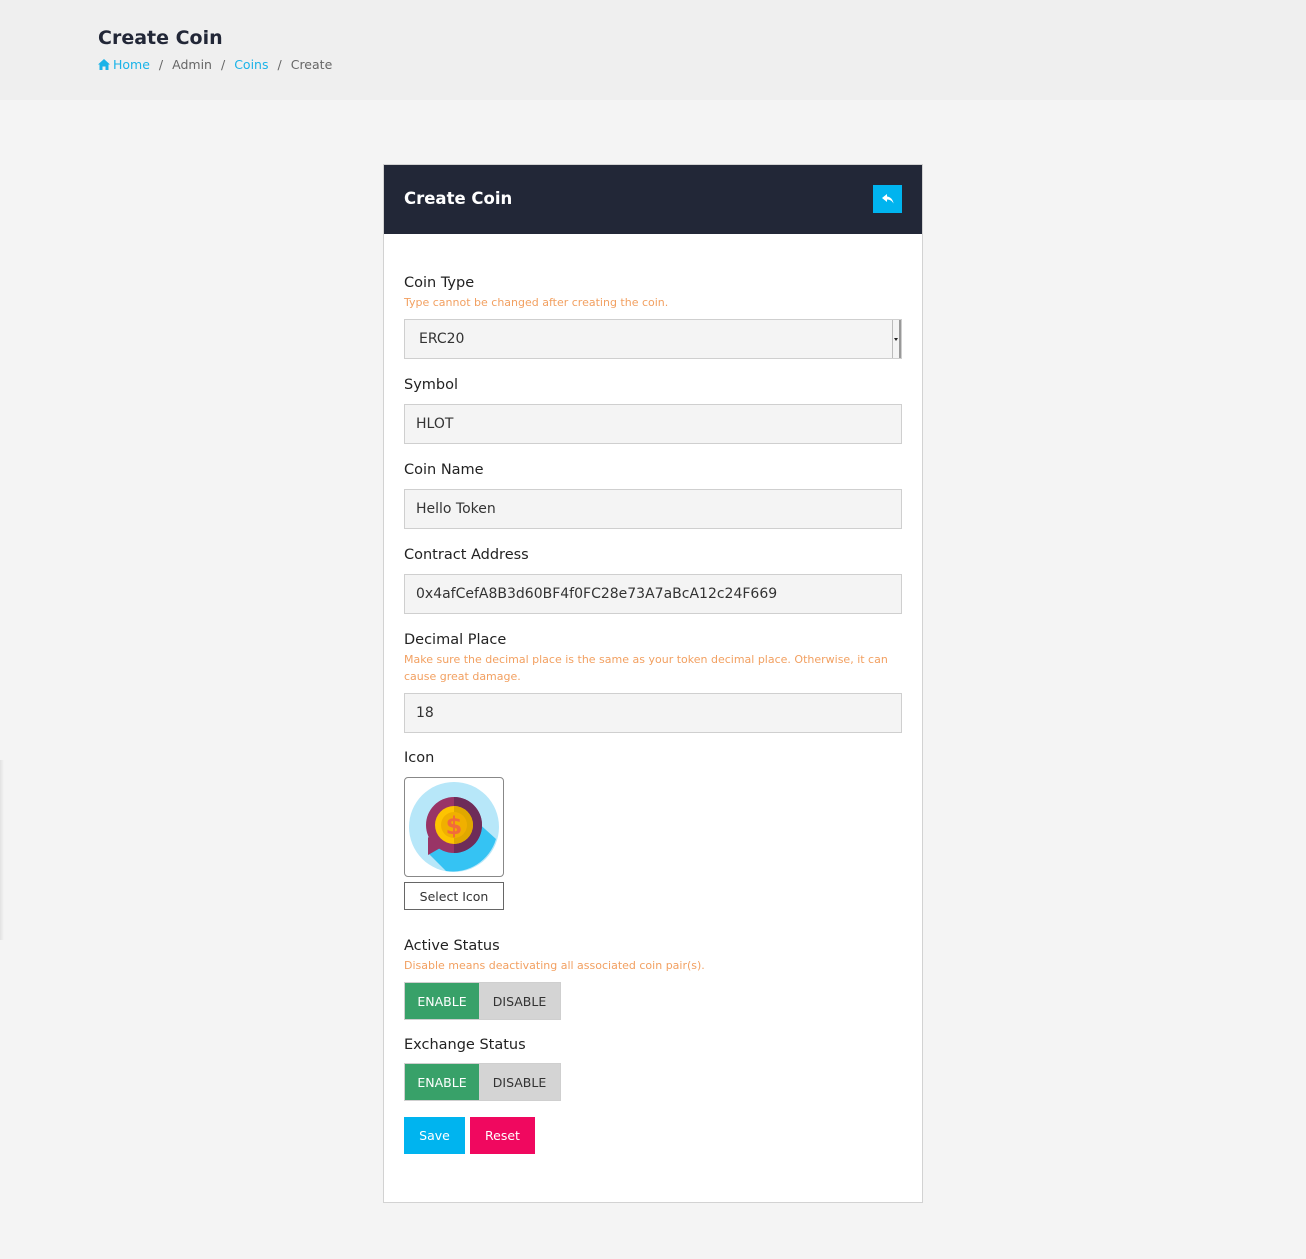 This screenshot has height=1259, width=1306. What do you see at coordinates (502, 1135) in the screenshot?
I see `reset-button: Reset` at bounding box center [502, 1135].